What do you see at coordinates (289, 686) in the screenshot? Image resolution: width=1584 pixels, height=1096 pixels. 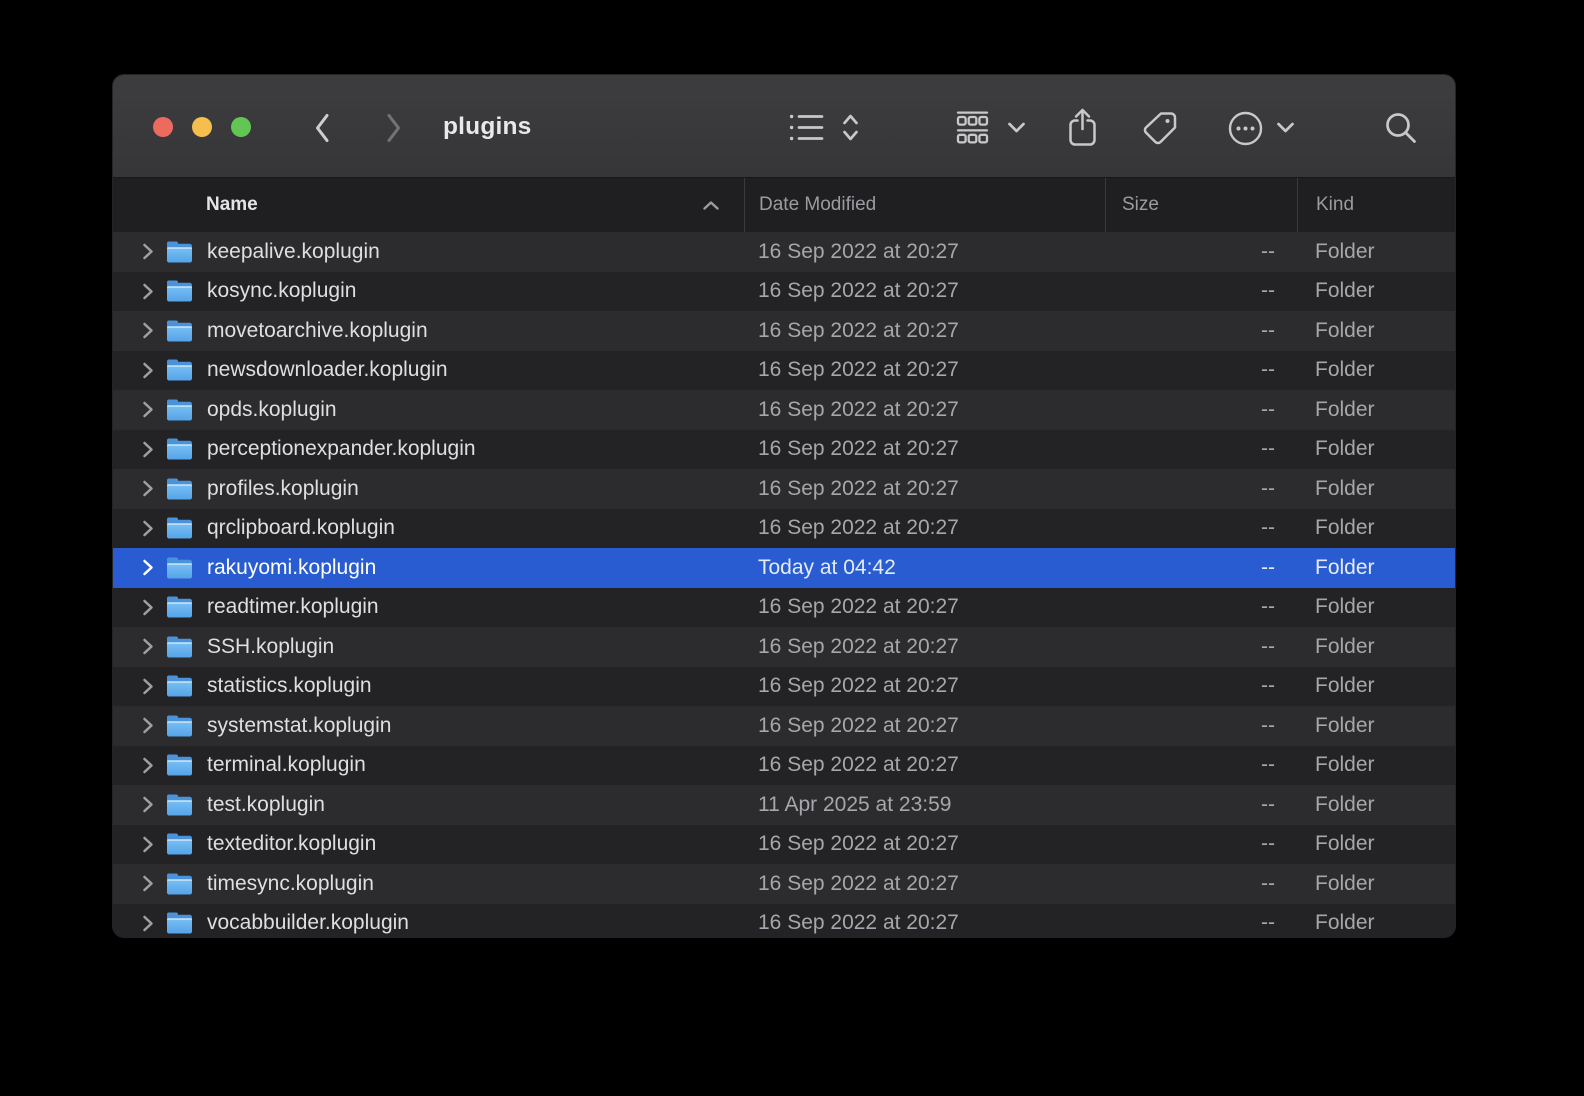 I see `file-name-label: statistics.koplugin` at bounding box center [289, 686].